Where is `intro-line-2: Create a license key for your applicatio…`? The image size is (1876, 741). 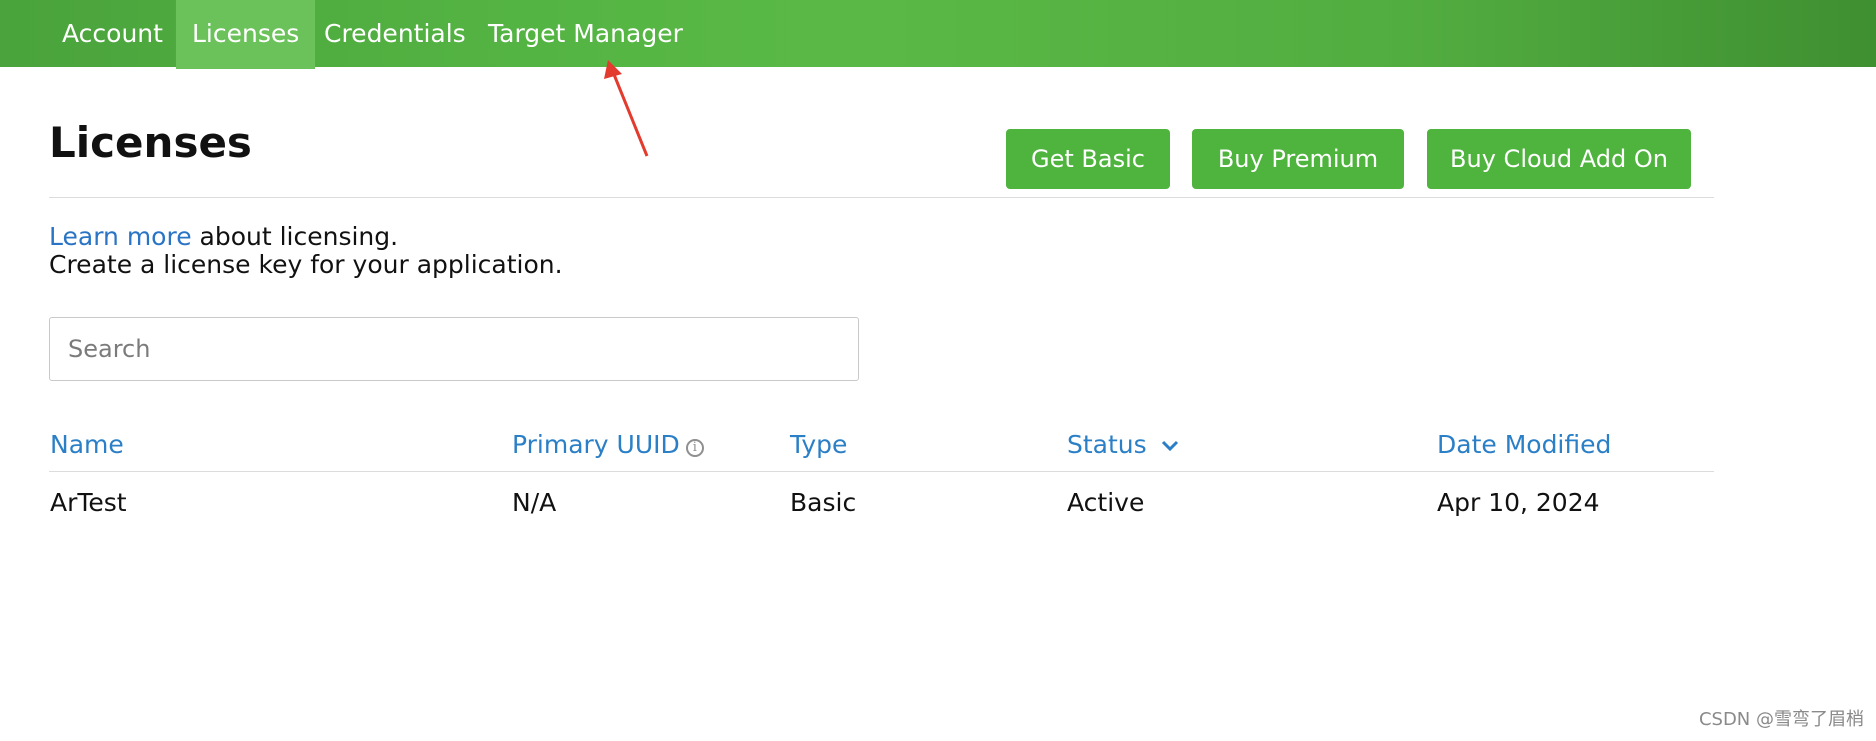 intro-line-2: Create a license key for your applicatio… is located at coordinates (306, 264).